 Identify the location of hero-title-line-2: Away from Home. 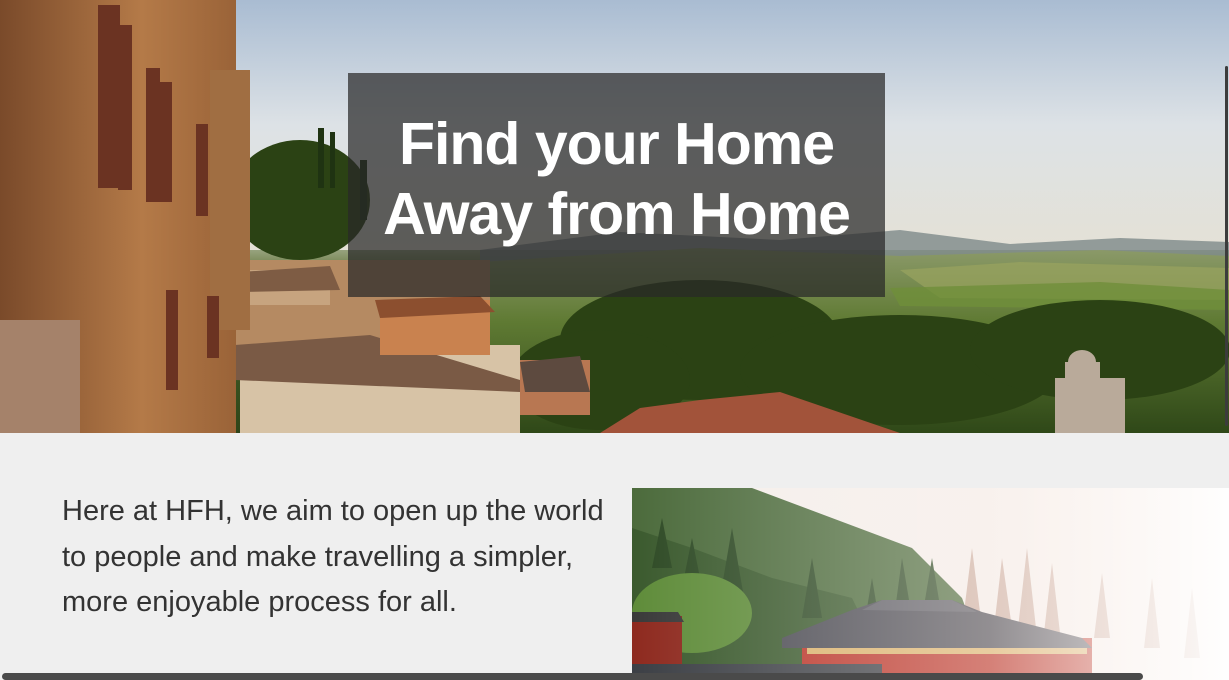
(617, 214).